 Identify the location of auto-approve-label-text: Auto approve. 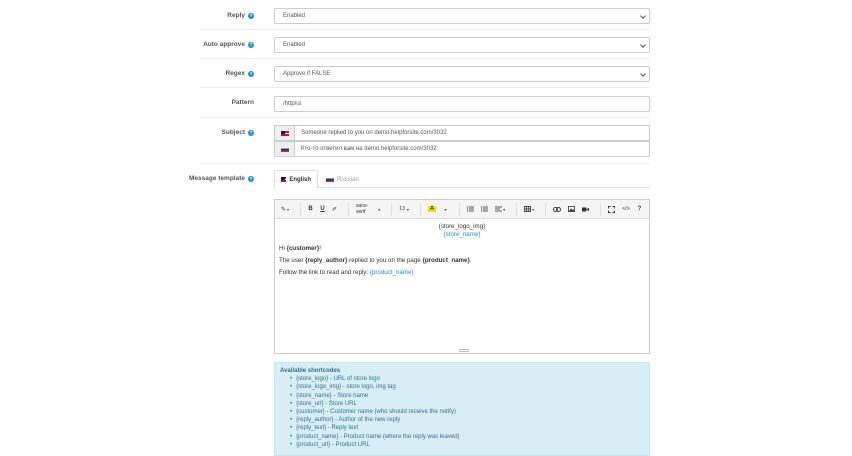
(224, 44).